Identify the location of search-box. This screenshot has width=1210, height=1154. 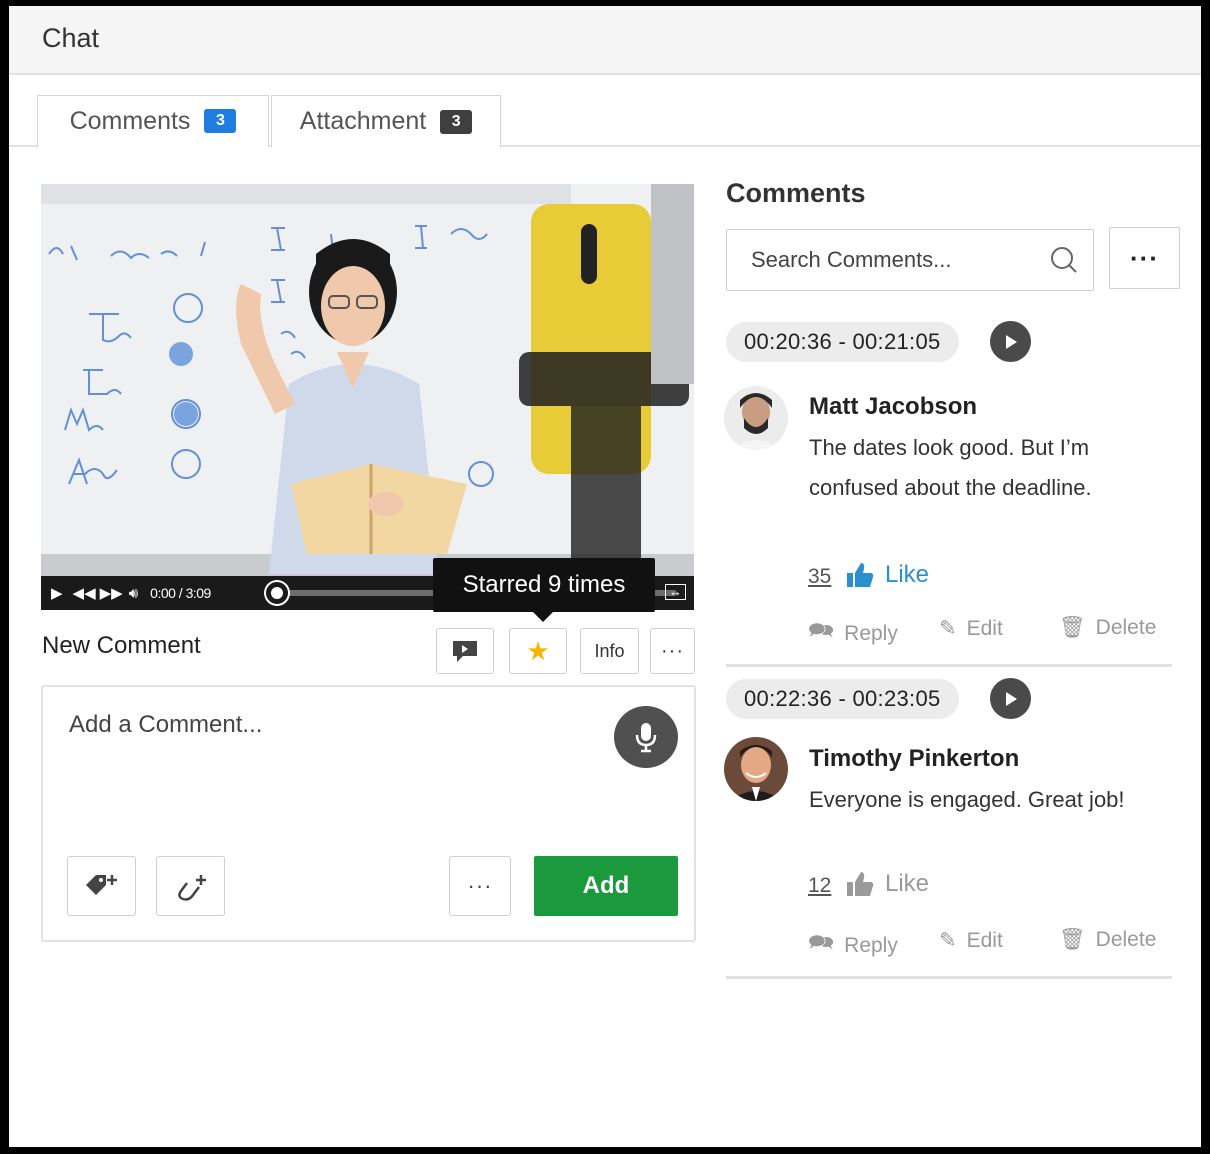
(910, 260).